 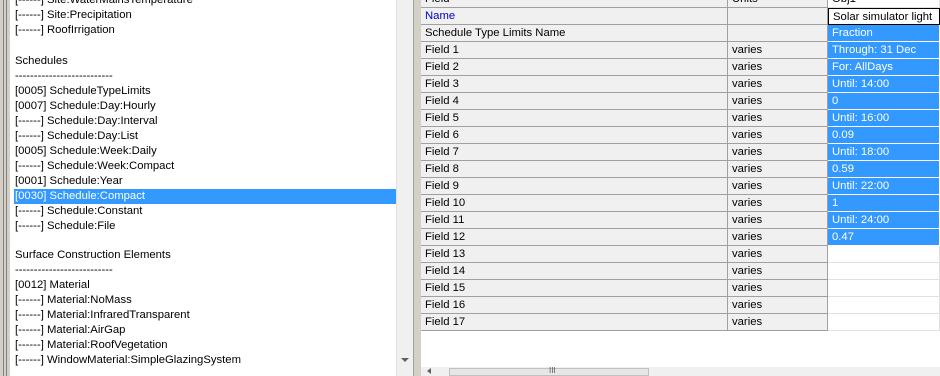 I want to click on class-list-item: Surface Construction Elements, so click(x=93, y=255).